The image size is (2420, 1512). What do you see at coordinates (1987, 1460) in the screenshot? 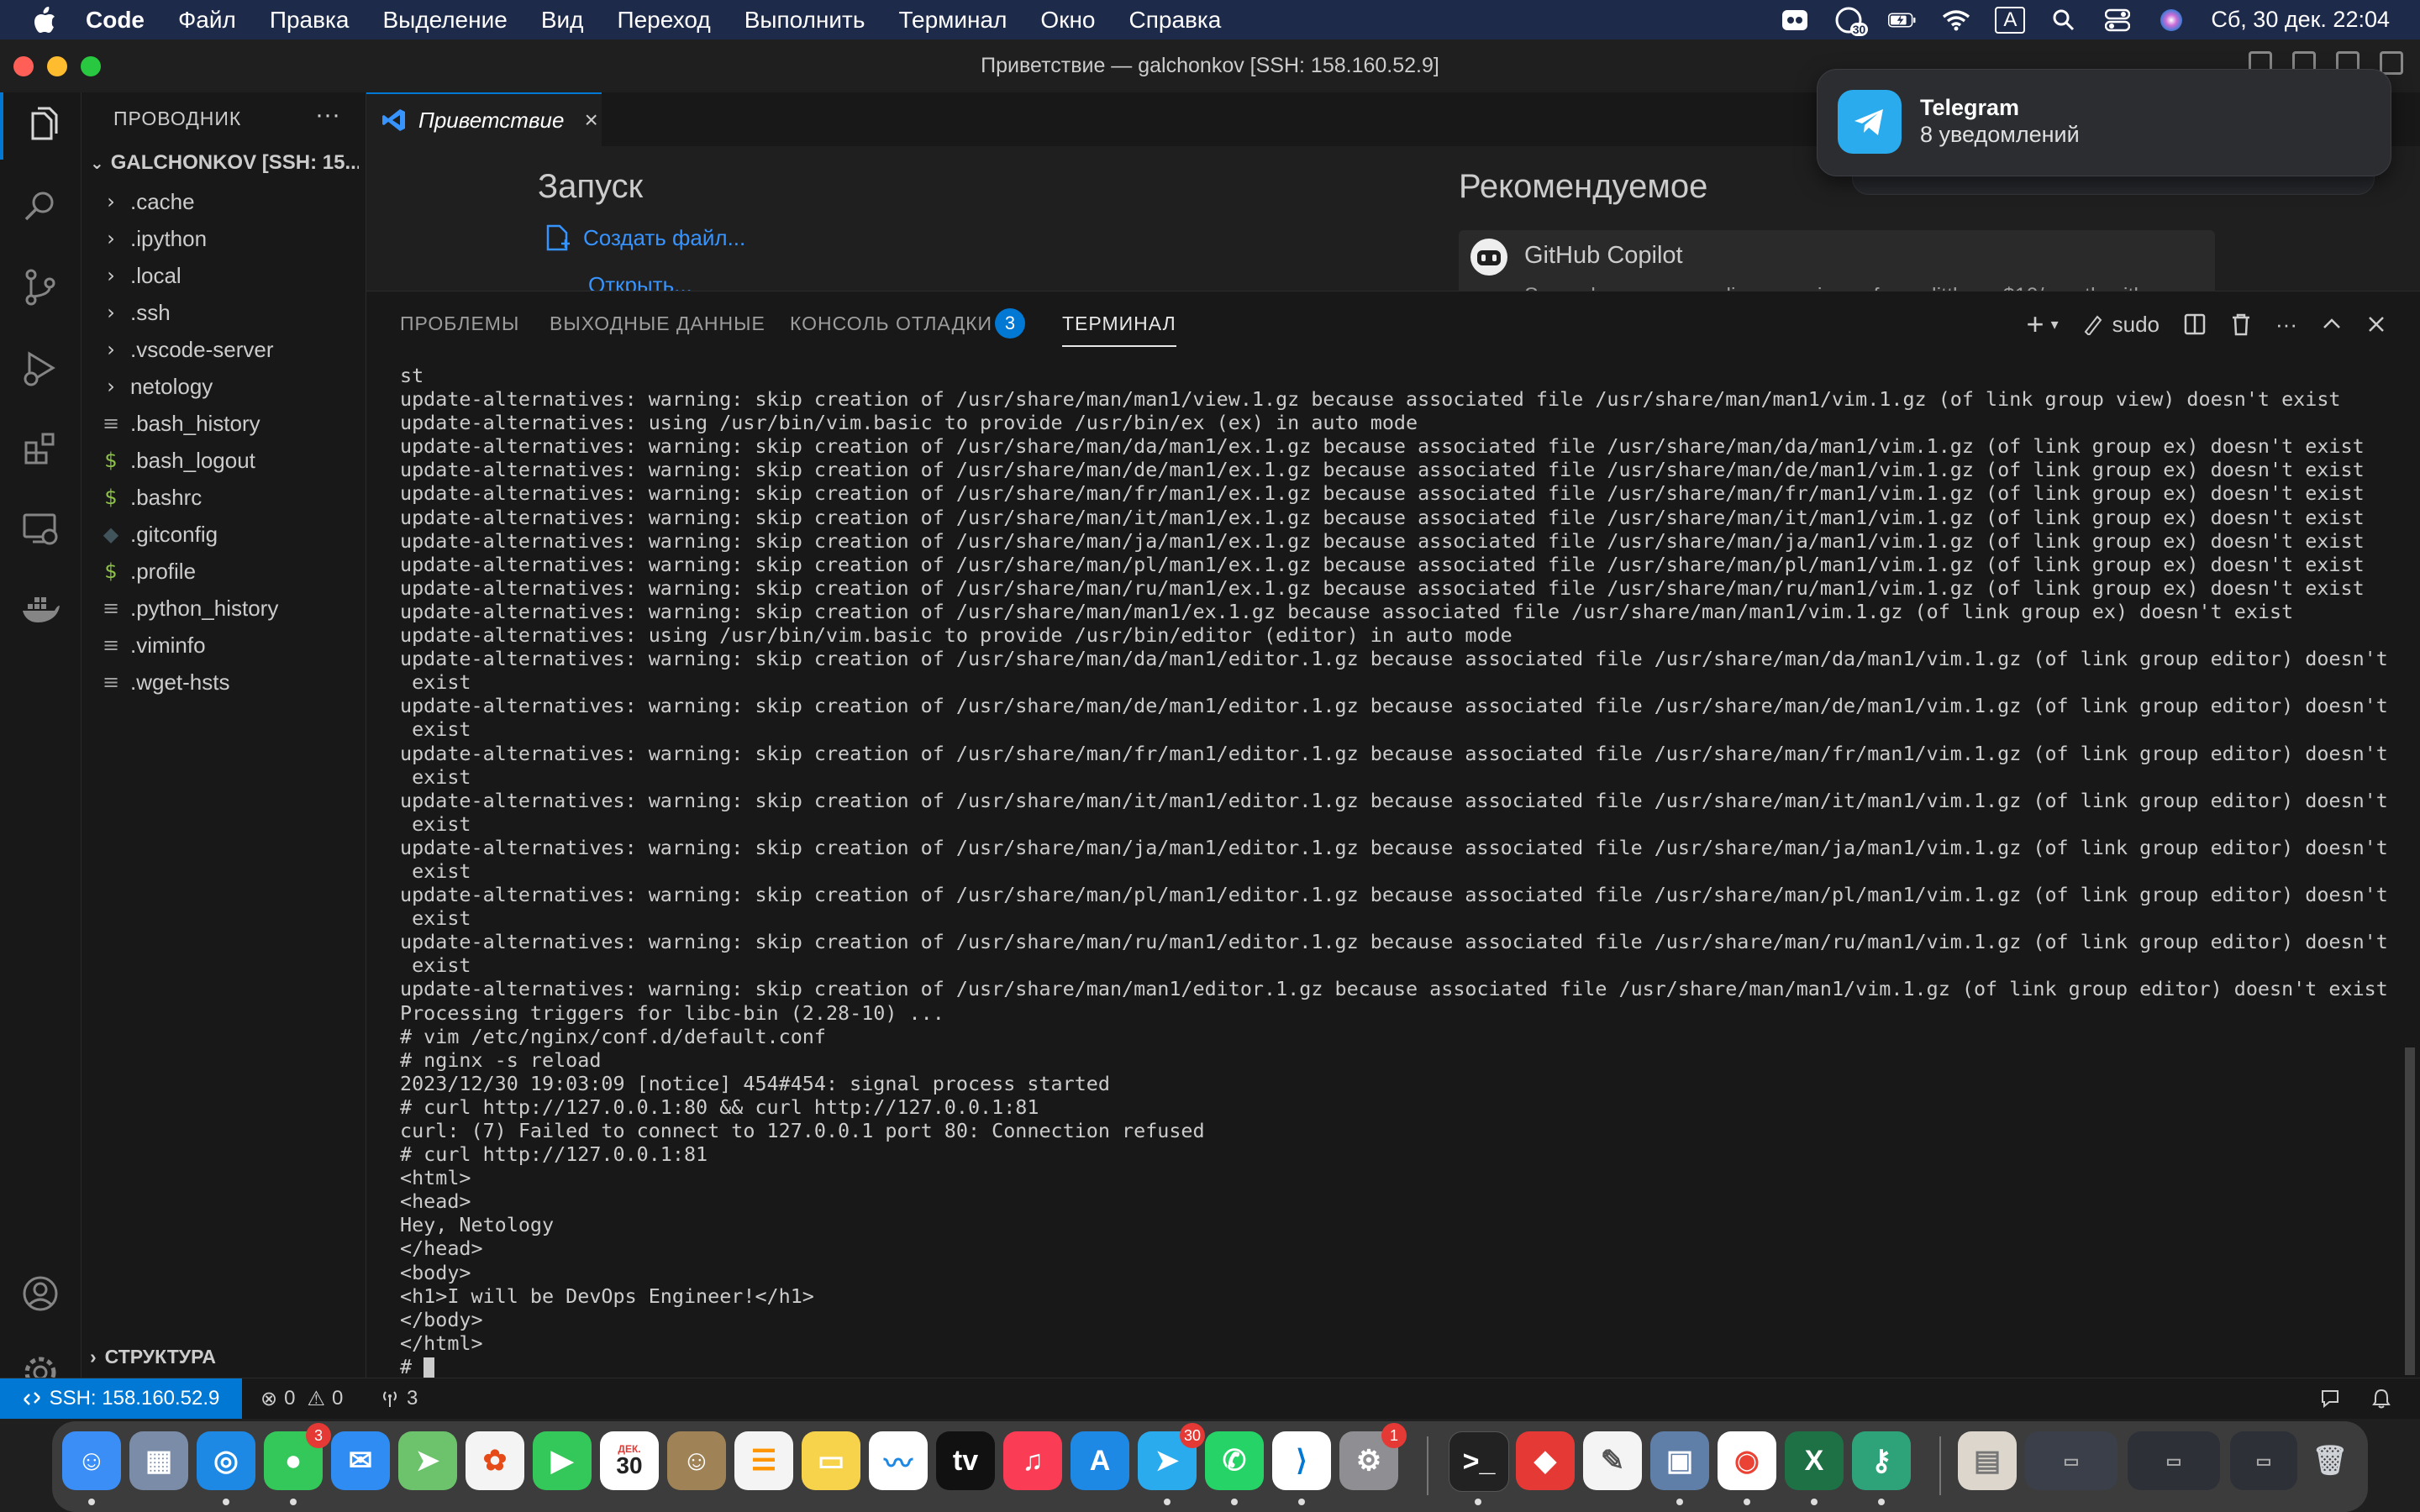
I see `downloads-stack-icon: ▤` at bounding box center [1987, 1460].